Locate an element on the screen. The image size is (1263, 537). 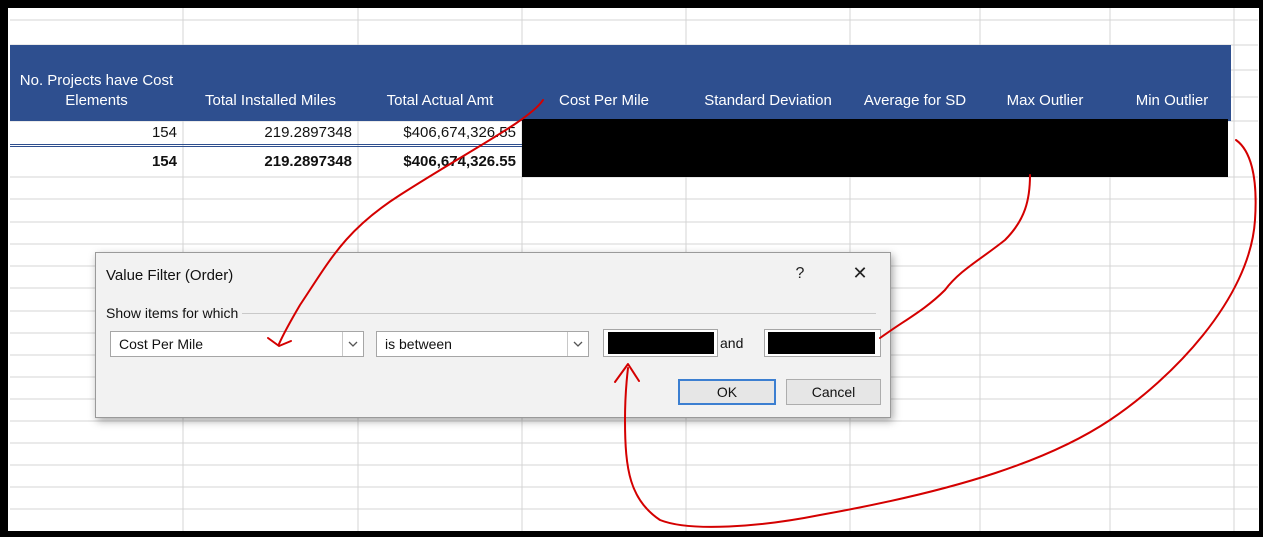
group-label: Show items for which is located at coordinates (174, 313).